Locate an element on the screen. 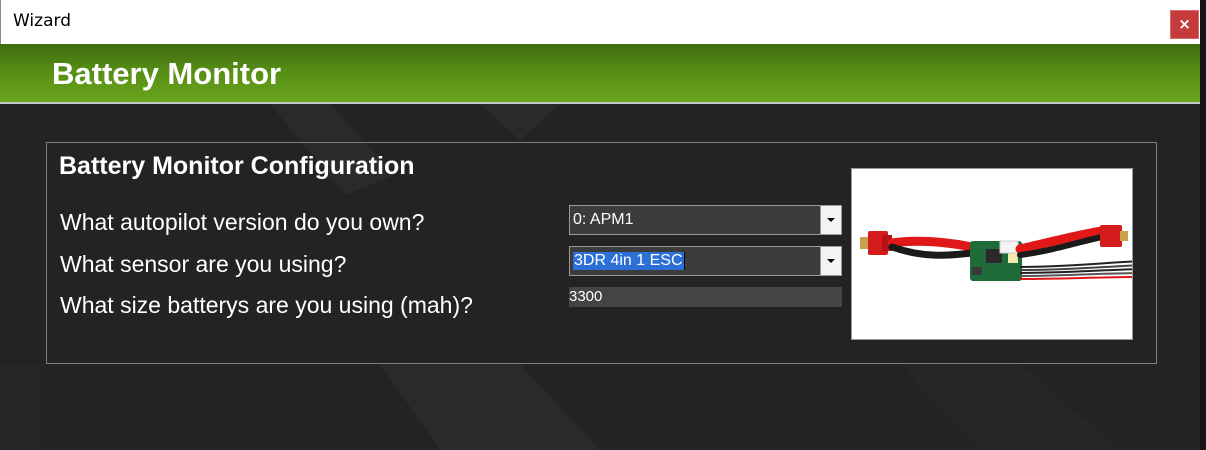 This screenshot has height=450, width=1206. close-button: × is located at coordinates (1184, 24).